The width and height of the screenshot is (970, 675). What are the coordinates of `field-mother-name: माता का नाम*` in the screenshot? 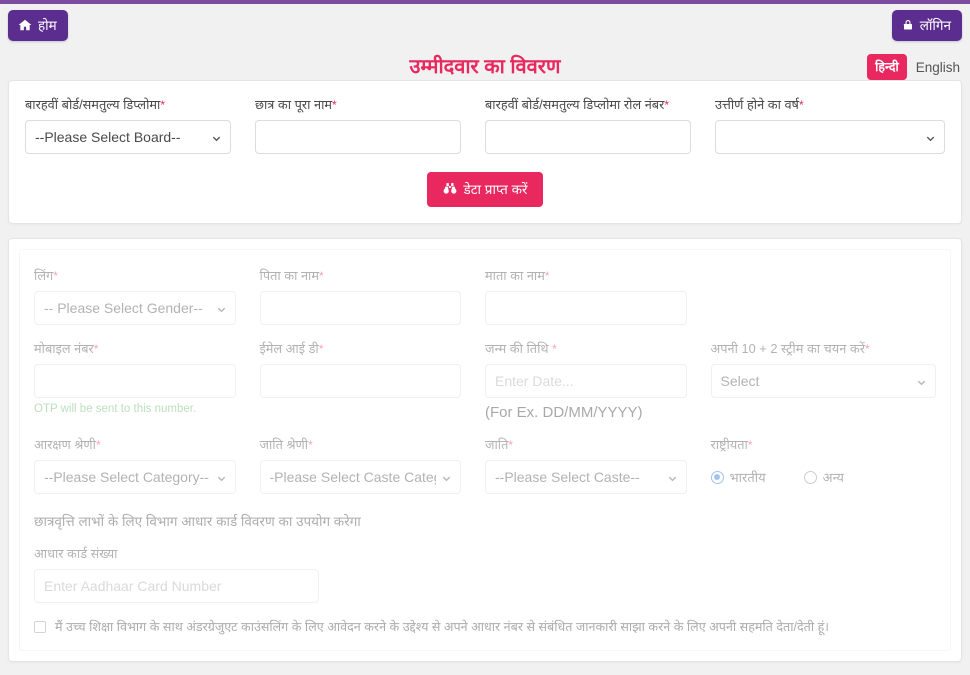 It's located at (598, 295).